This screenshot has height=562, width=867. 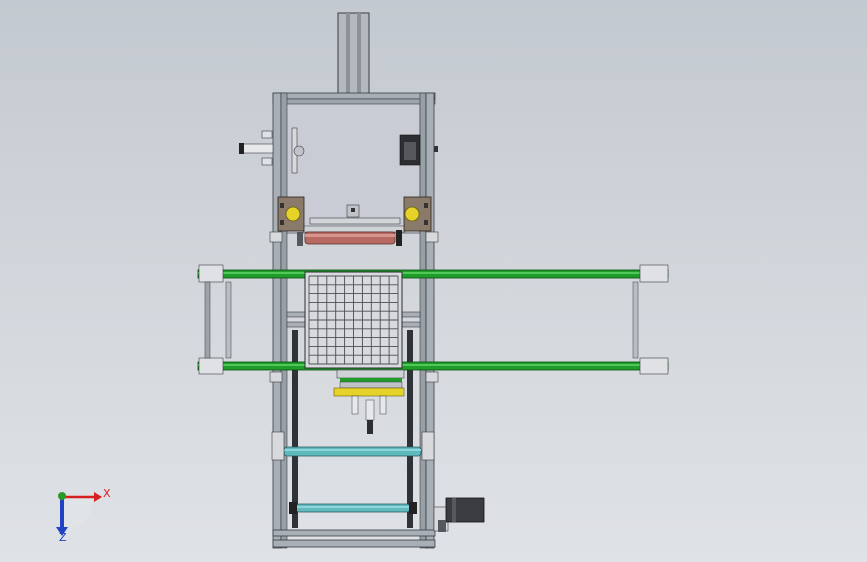 What do you see at coordinates (98, 497) in the screenshot?
I see `x-axis-arrow` at bounding box center [98, 497].